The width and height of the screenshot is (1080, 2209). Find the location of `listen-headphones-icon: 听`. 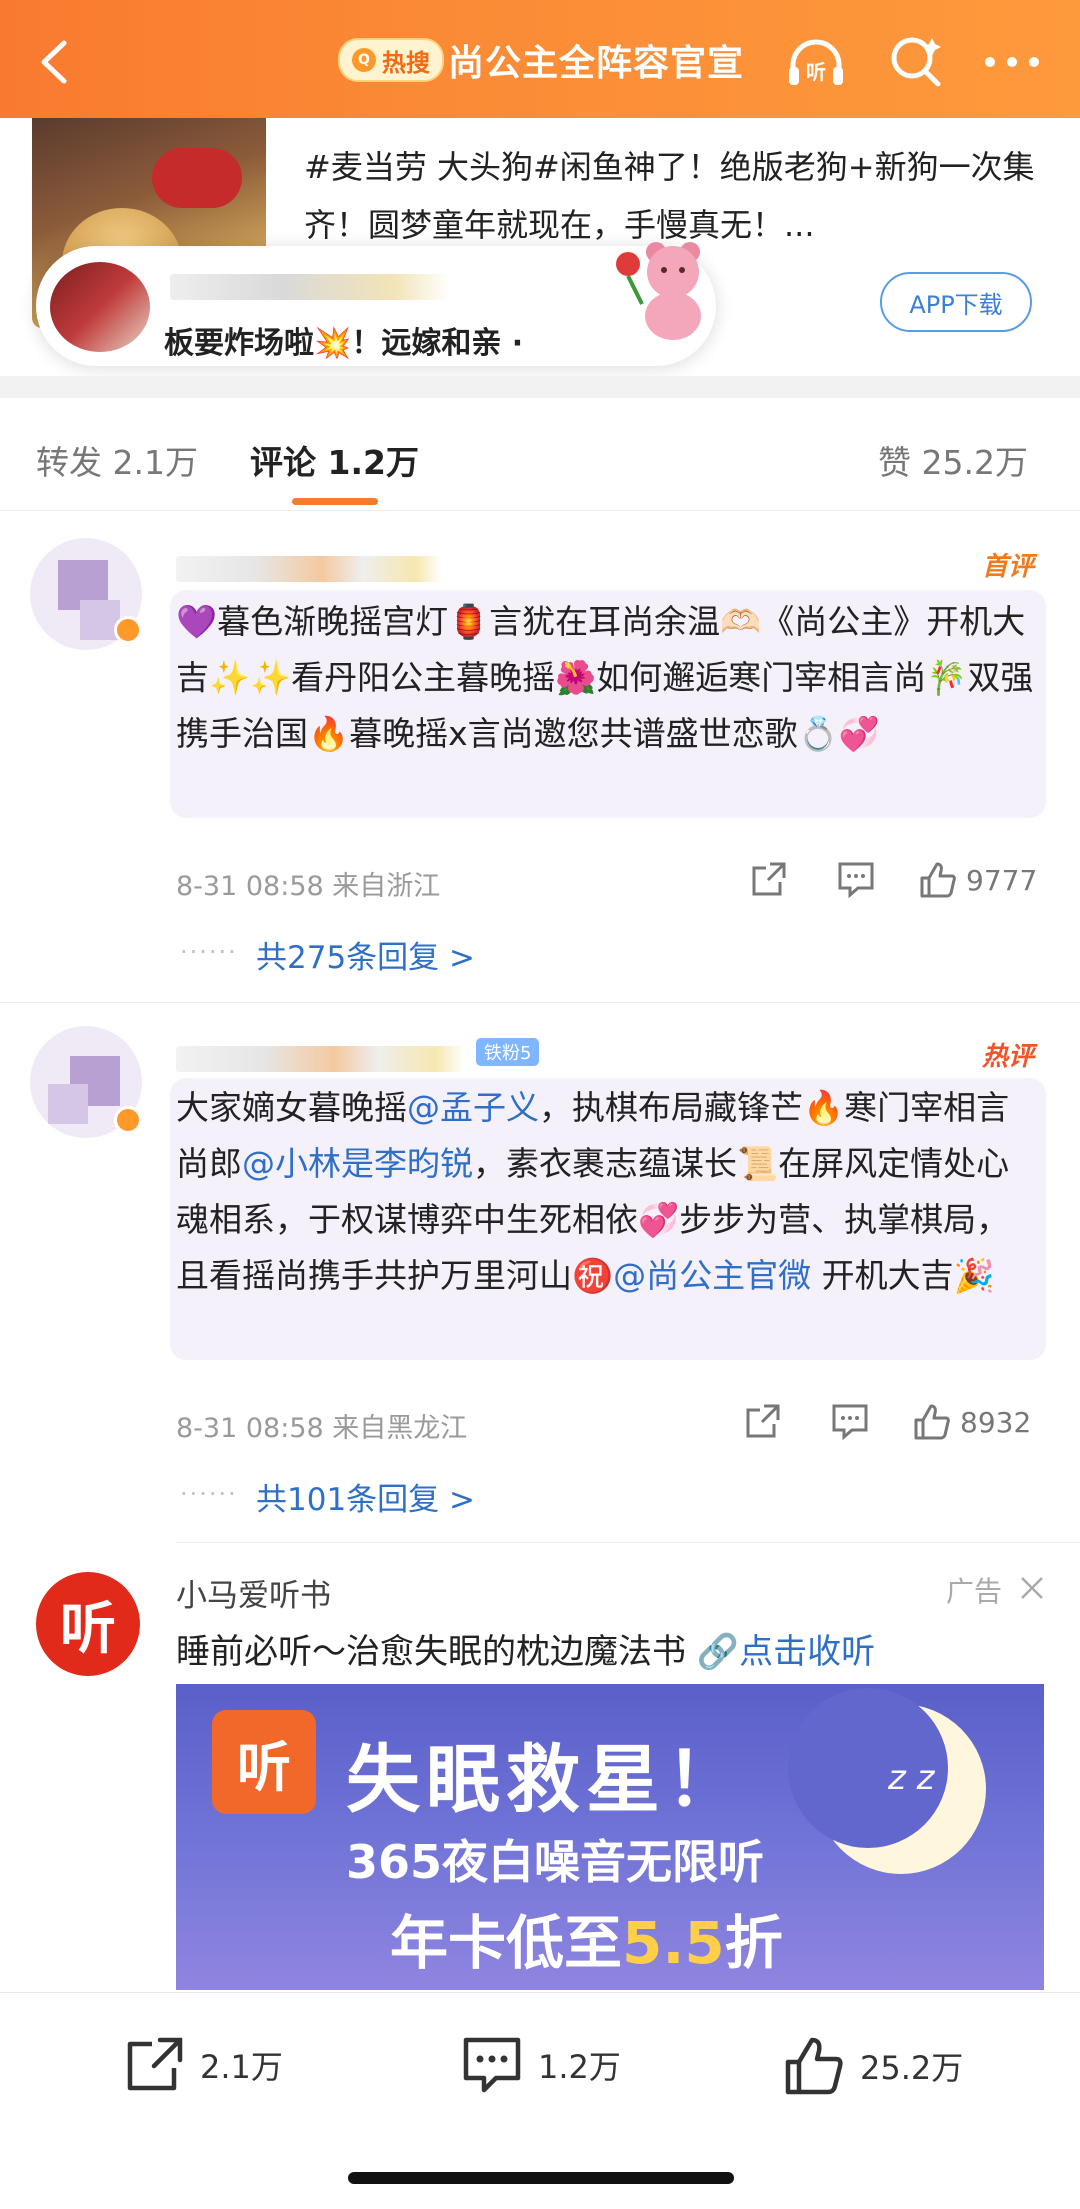

listen-headphones-icon: 听 is located at coordinates (816, 62).